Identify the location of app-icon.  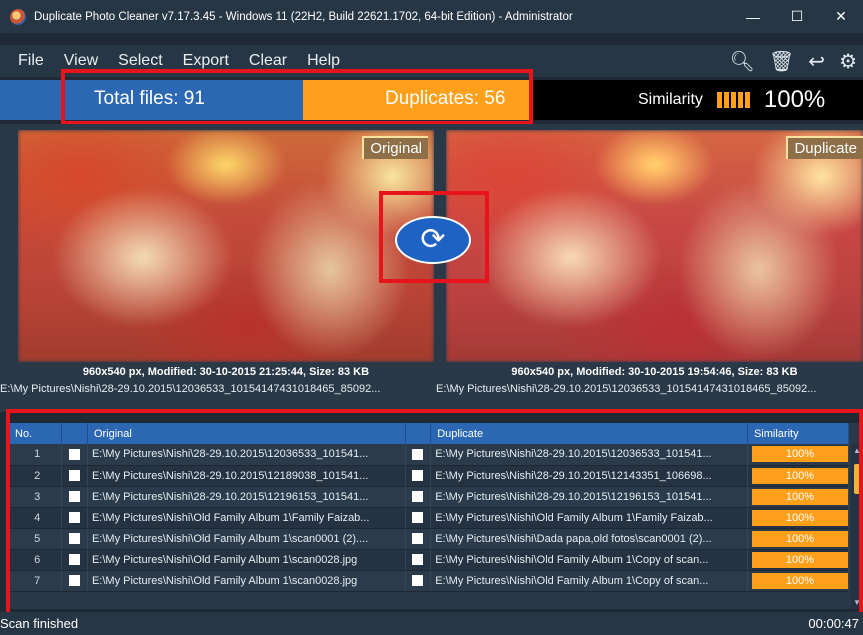
(18, 16).